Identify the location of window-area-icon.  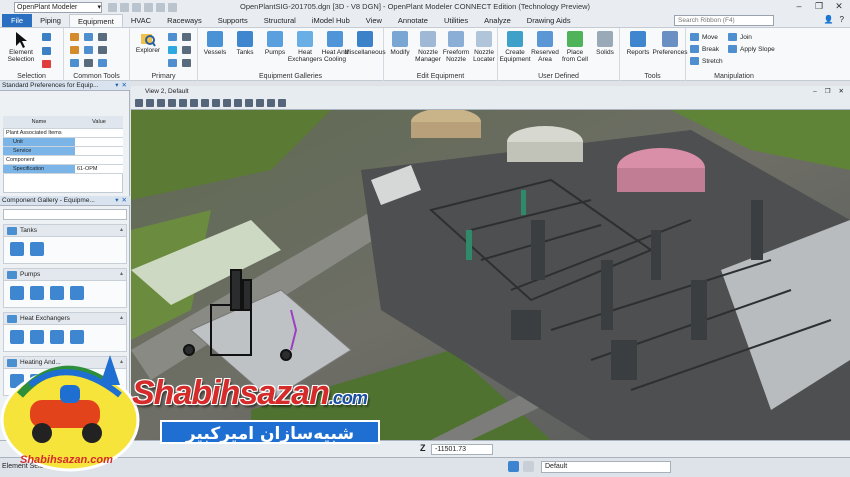
(183, 103).